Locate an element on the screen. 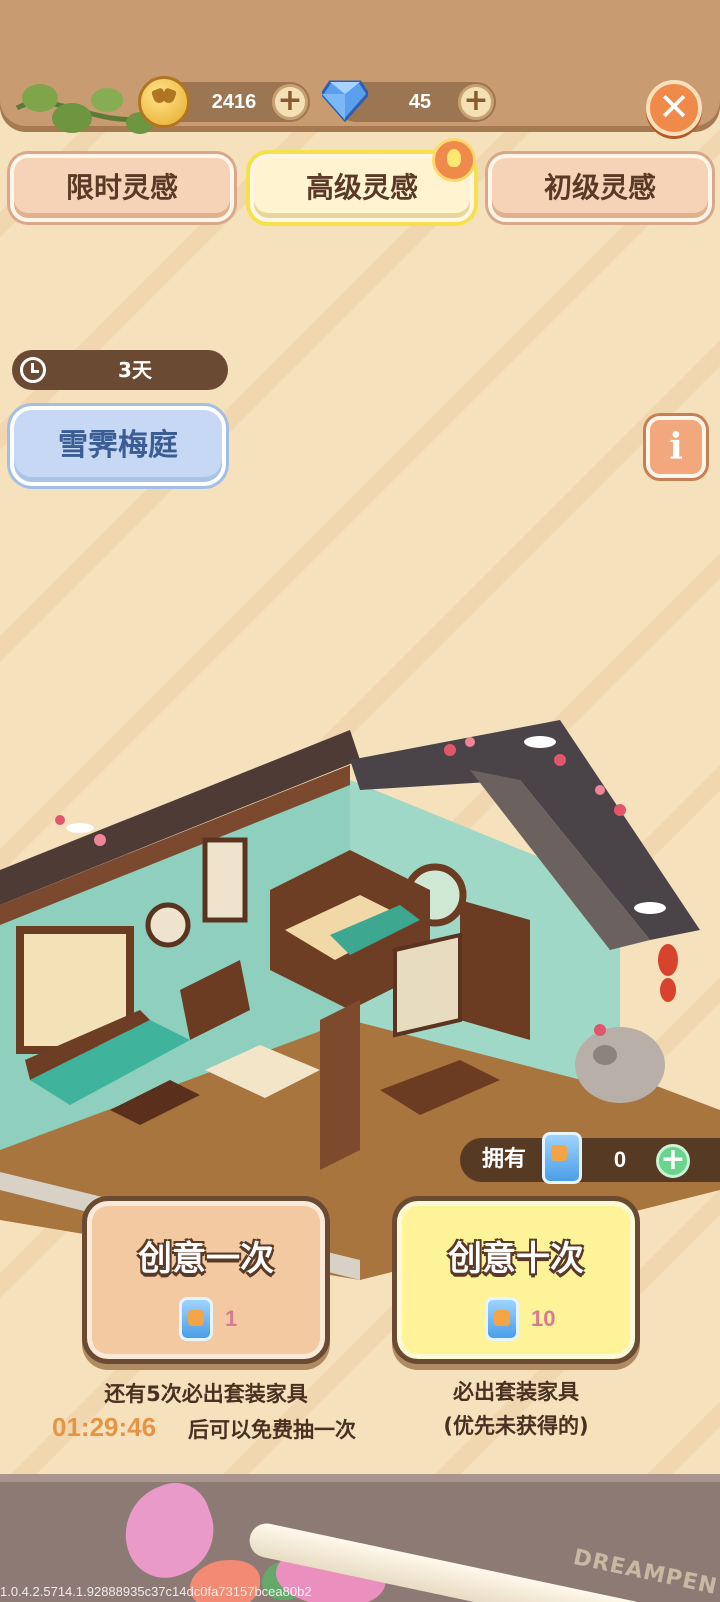 This screenshot has height=1602, width=720. tab-label: 初级灵感 is located at coordinates (599, 187).